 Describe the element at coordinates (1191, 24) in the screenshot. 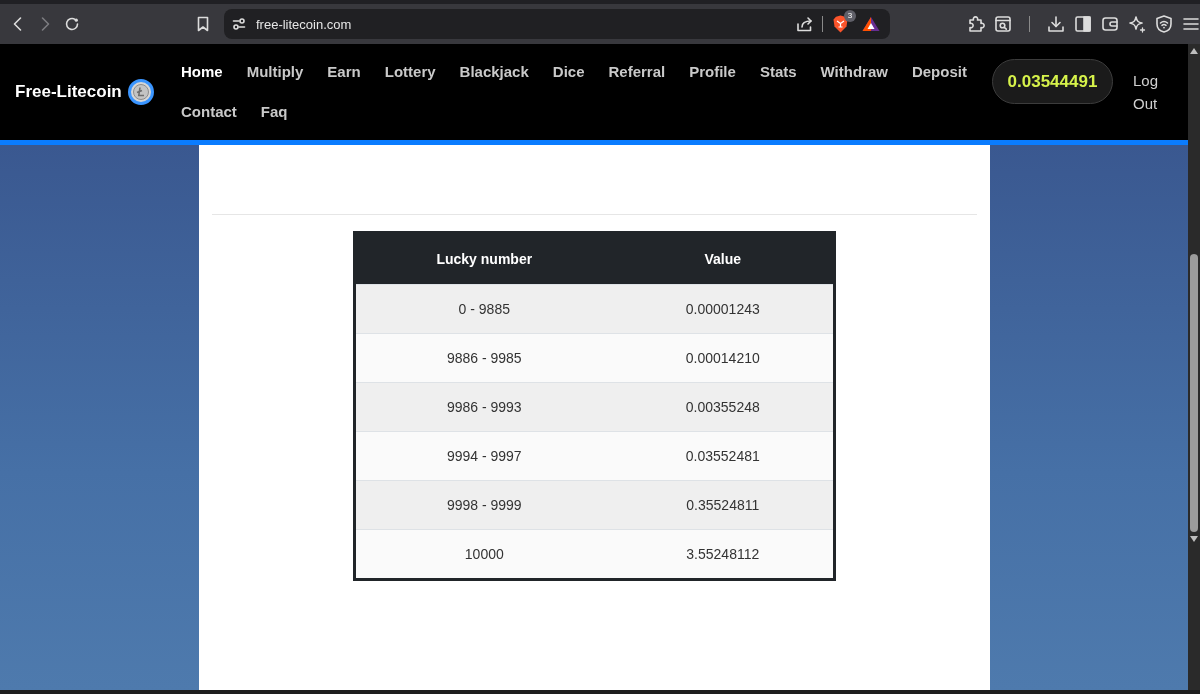

I see `menu-icon` at that location.